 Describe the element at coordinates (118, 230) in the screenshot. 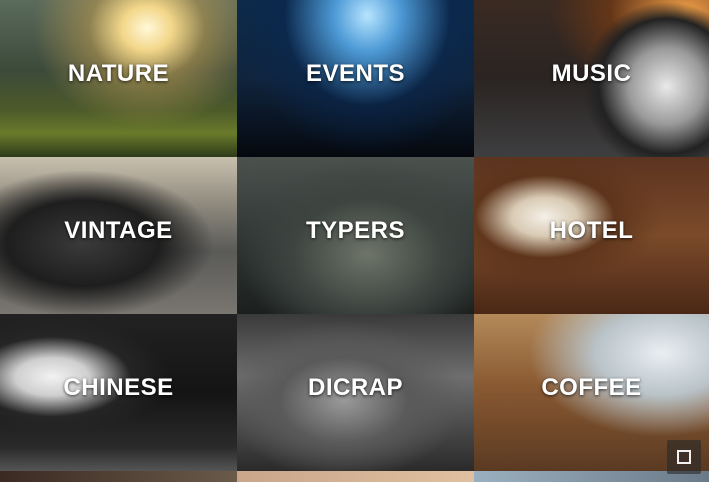

I see `tile-label: VINTAGE` at that location.